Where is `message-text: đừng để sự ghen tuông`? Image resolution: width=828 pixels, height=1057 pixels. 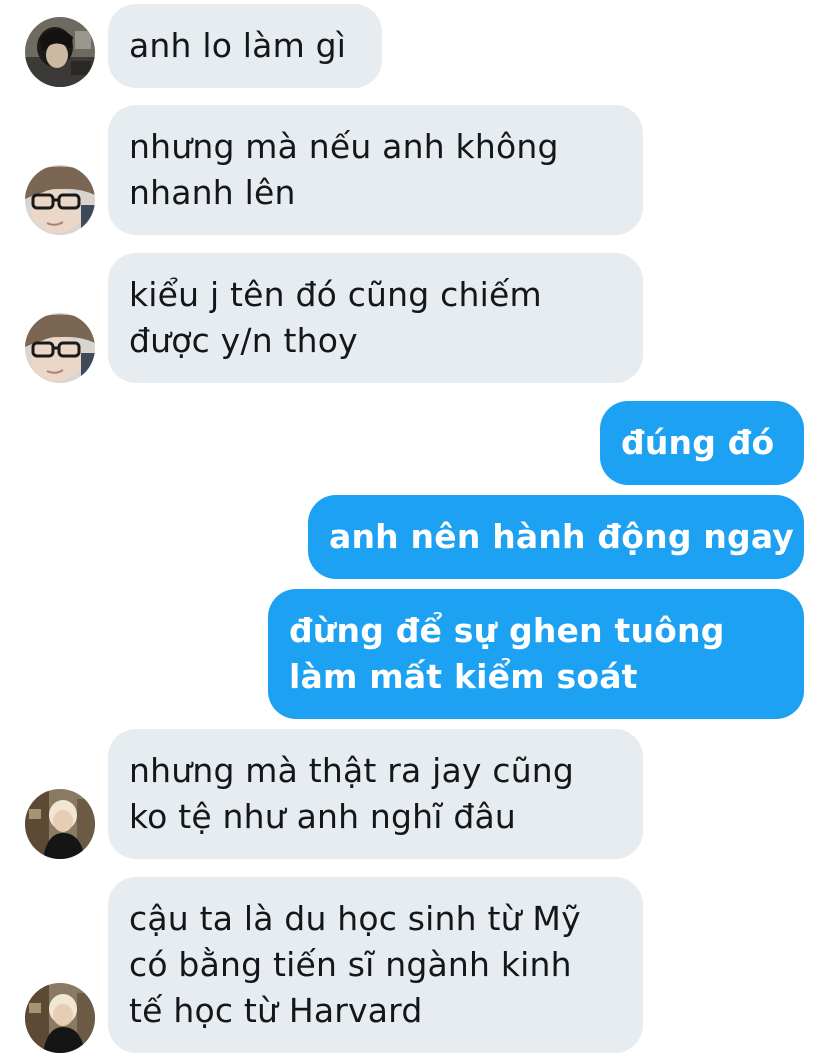
message-text: đừng để sự ghen tuông is located at coordinates (507, 630).